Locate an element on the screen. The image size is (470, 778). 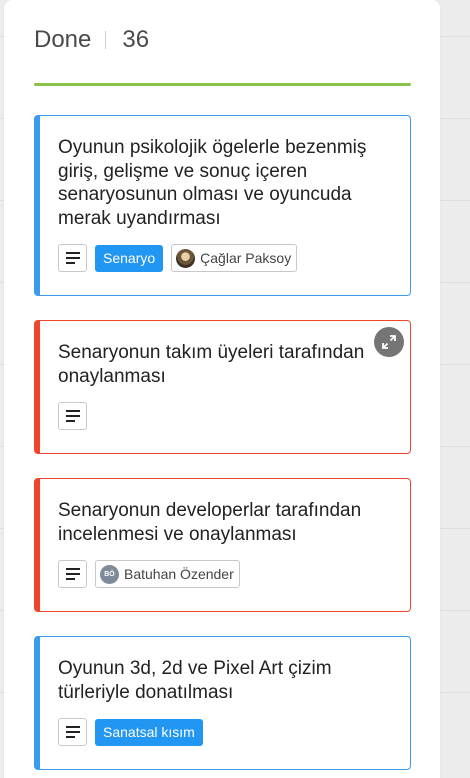
card-footer is located at coordinates (72, 416).